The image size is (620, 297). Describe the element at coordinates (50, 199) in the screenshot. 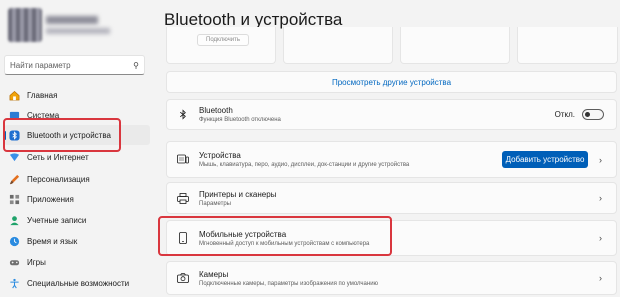

I see `sidebar-item-label: Приложения` at that location.